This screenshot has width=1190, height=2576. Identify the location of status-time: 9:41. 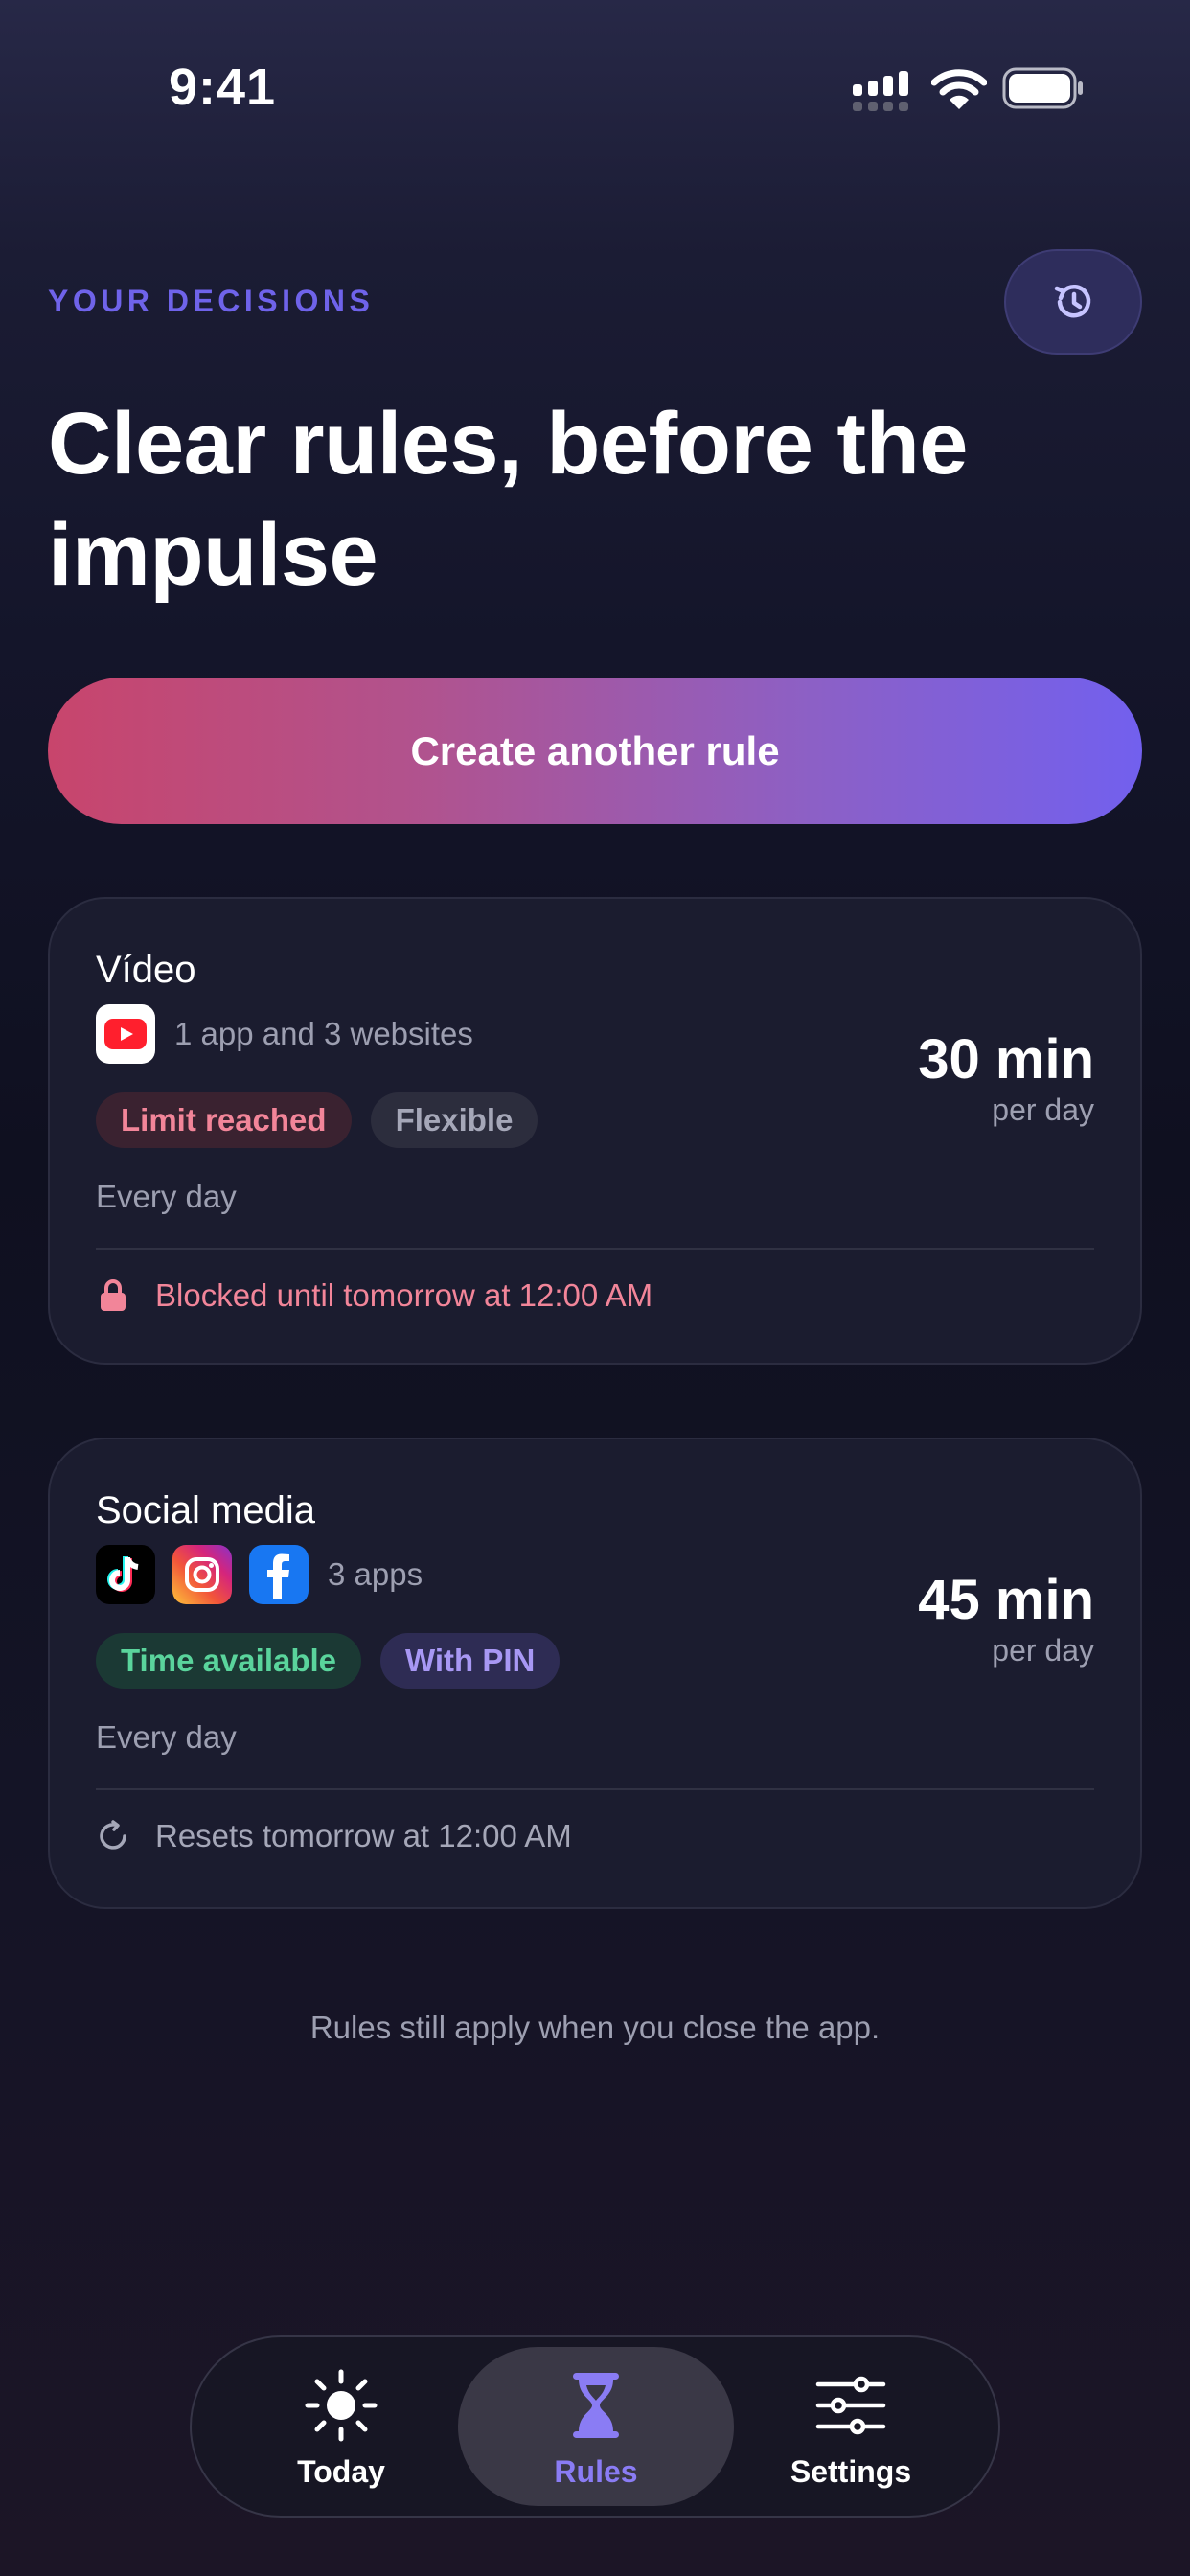
(223, 87).